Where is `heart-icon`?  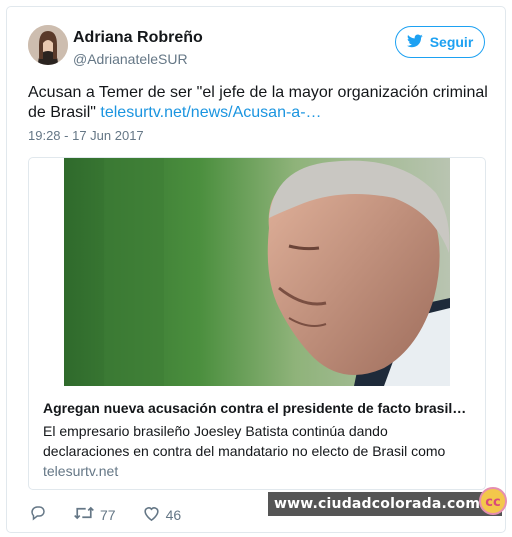 heart-icon is located at coordinates (151, 514).